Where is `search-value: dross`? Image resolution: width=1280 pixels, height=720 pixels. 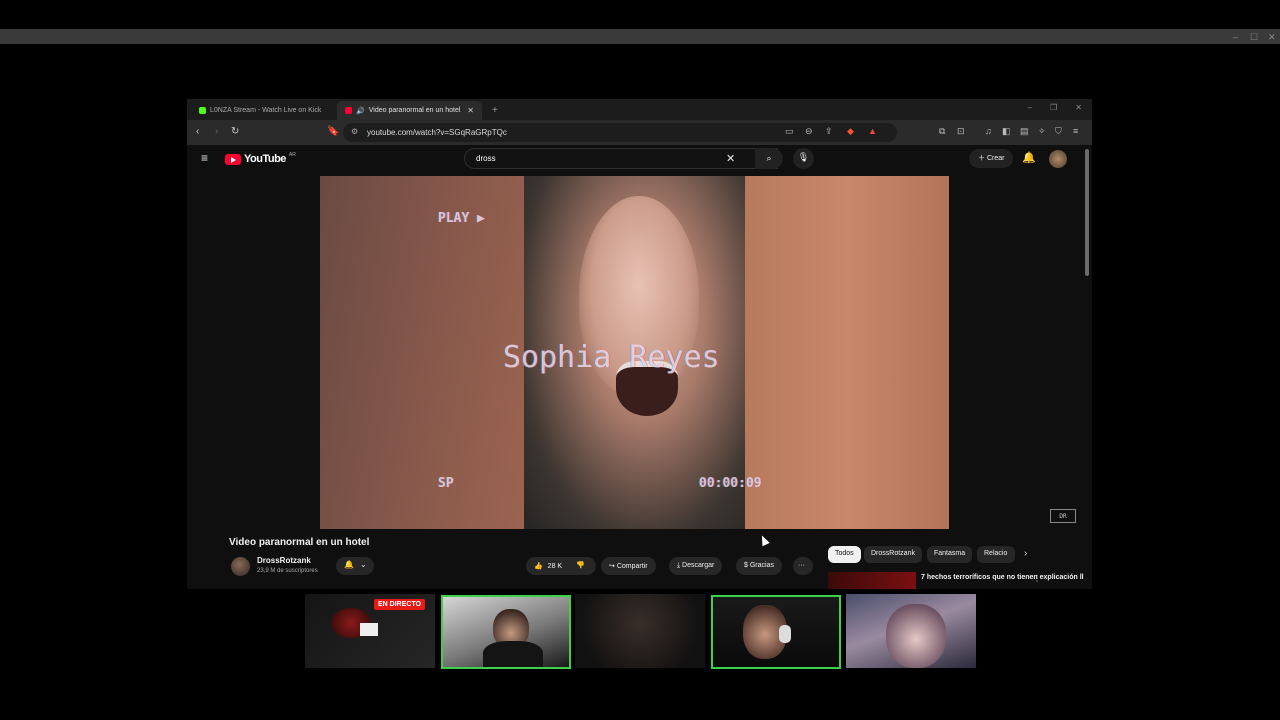
search-value: dross is located at coordinates (486, 158).